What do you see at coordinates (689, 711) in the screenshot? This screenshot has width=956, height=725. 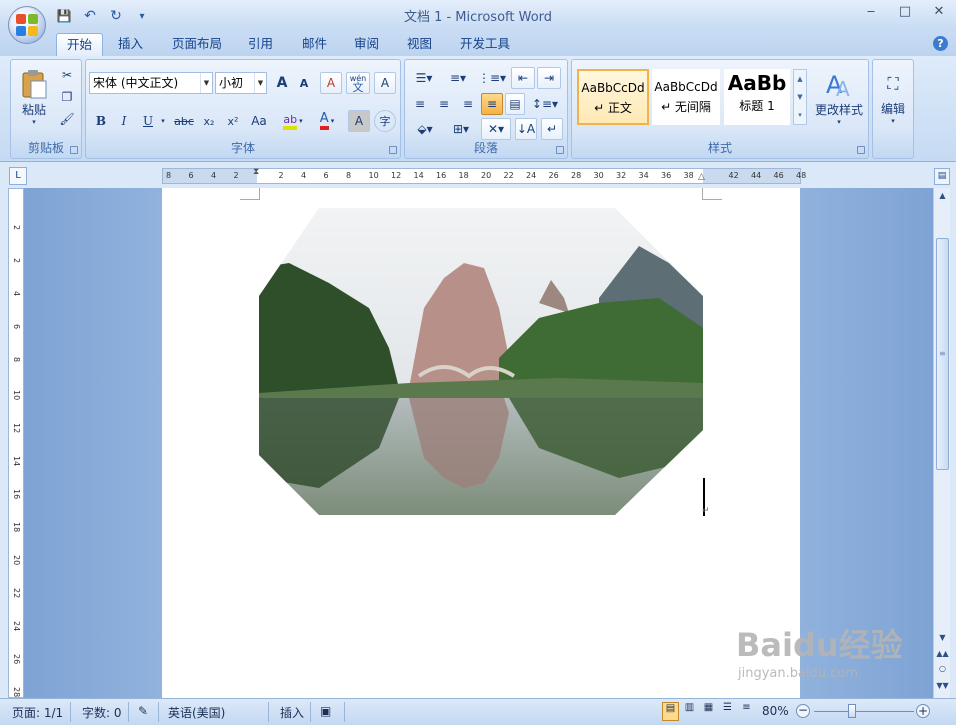 I see `full-screen-reading-icon: ▥` at bounding box center [689, 711].